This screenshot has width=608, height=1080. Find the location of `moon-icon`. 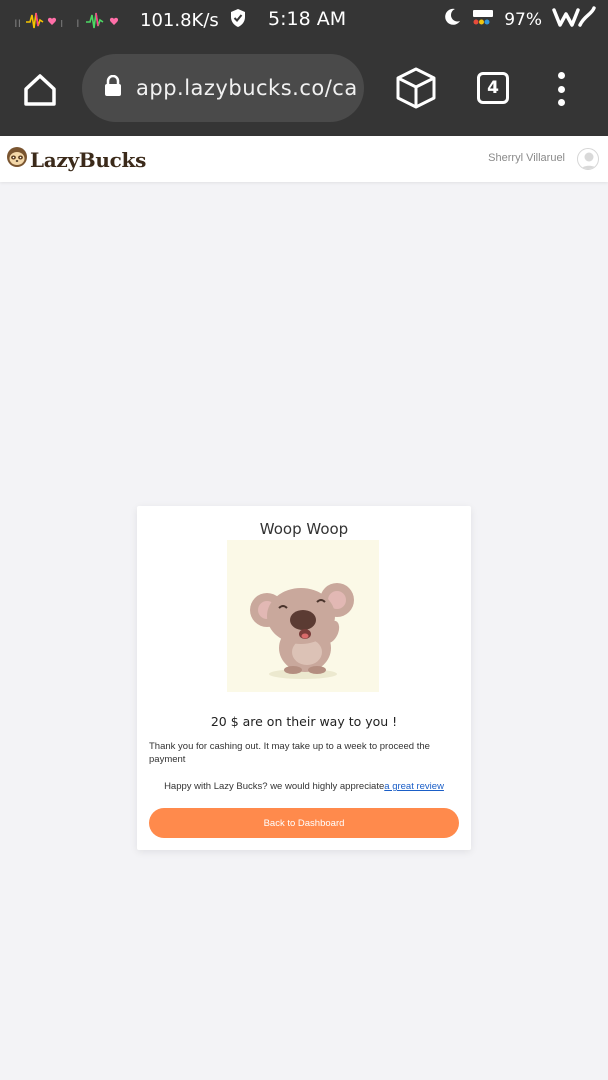

moon-icon is located at coordinates (452, 19).